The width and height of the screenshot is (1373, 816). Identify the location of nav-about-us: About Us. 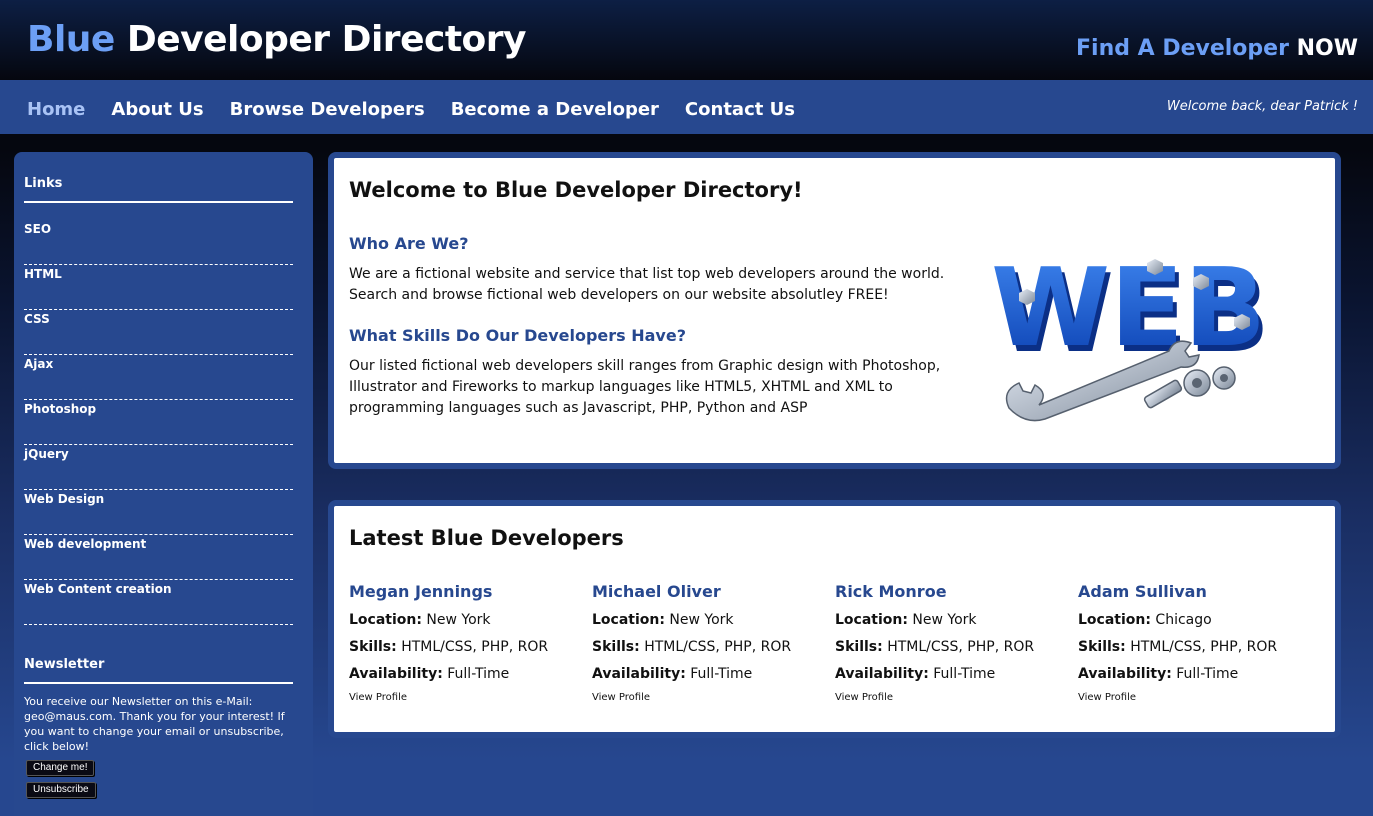
(157, 109).